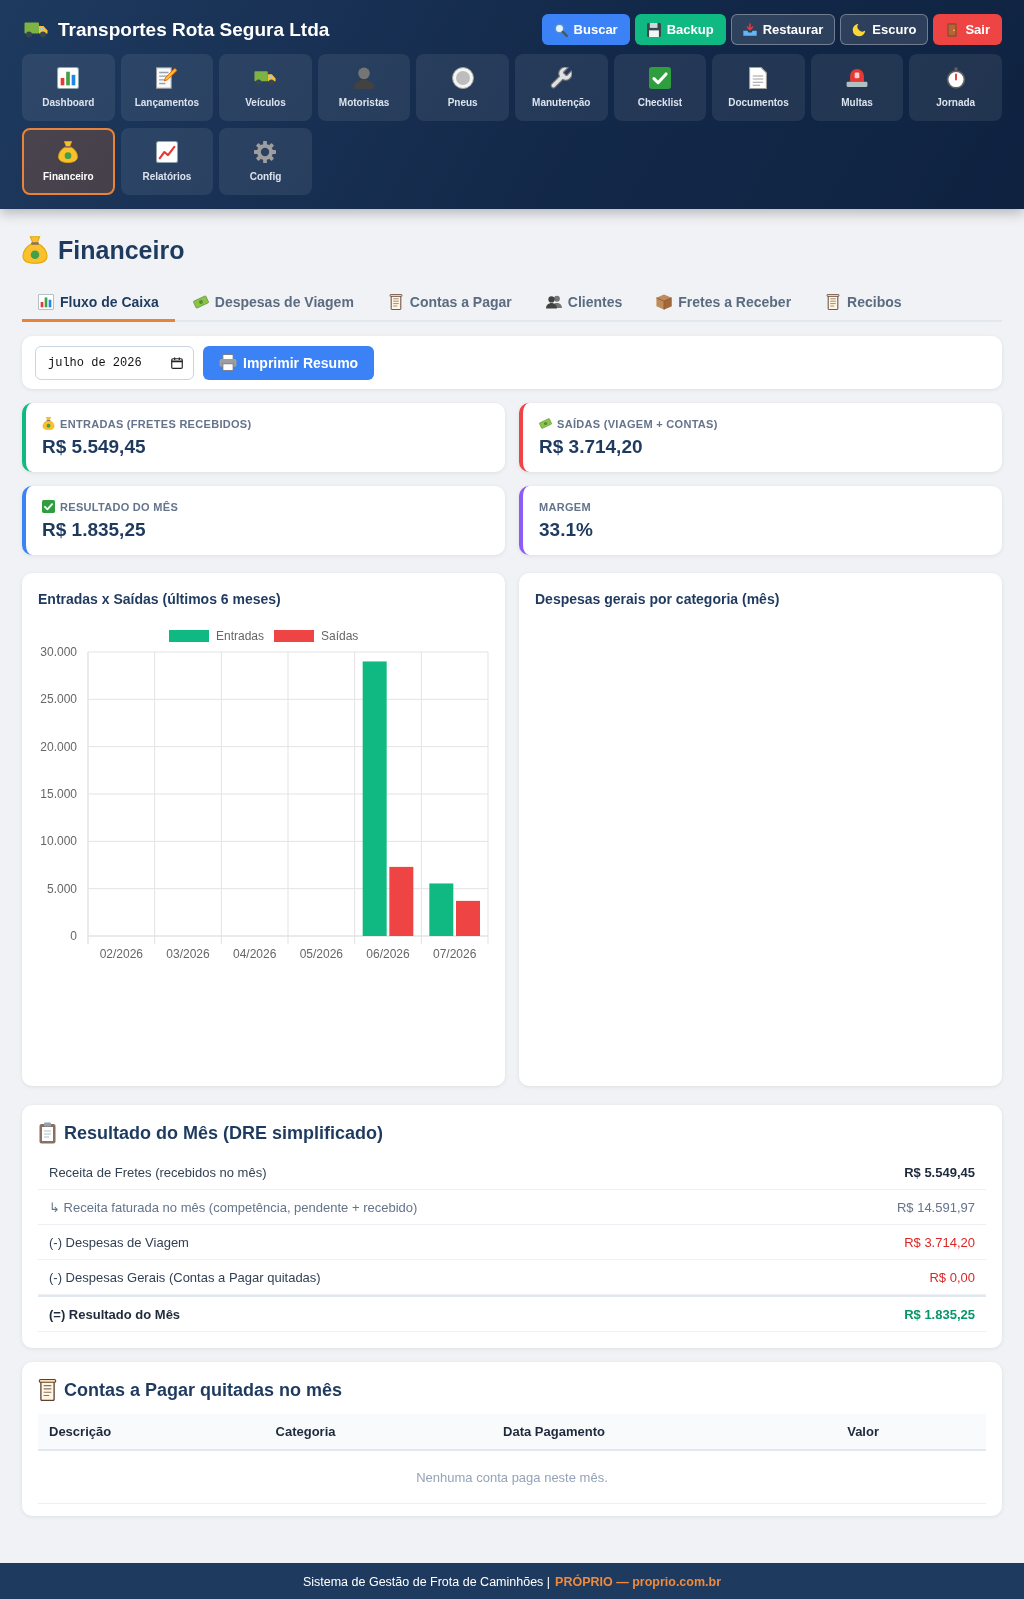 The image size is (1024, 1599). What do you see at coordinates (637, 423) in the screenshot?
I see `stat-label: SAÍDAS (VIAGEM + CONTAS)` at bounding box center [637, 423].